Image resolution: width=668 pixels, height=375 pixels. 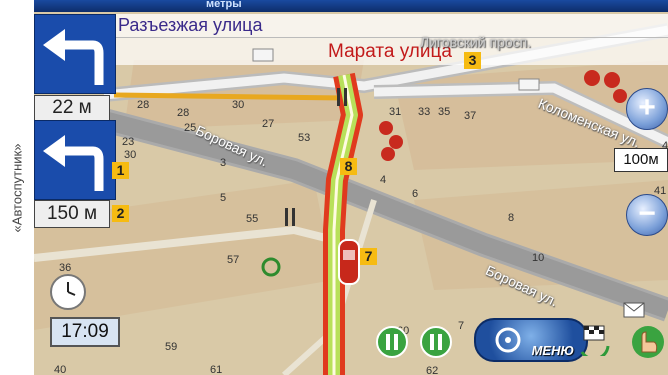 I want to click on top-bar: метры, so click(x=351, y=6).